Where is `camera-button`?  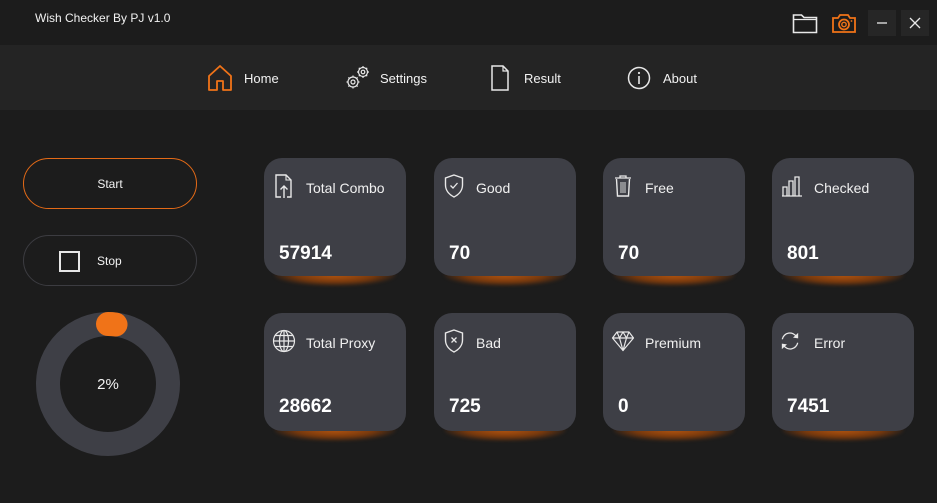 camera-button is located at coordinates (844, 23).